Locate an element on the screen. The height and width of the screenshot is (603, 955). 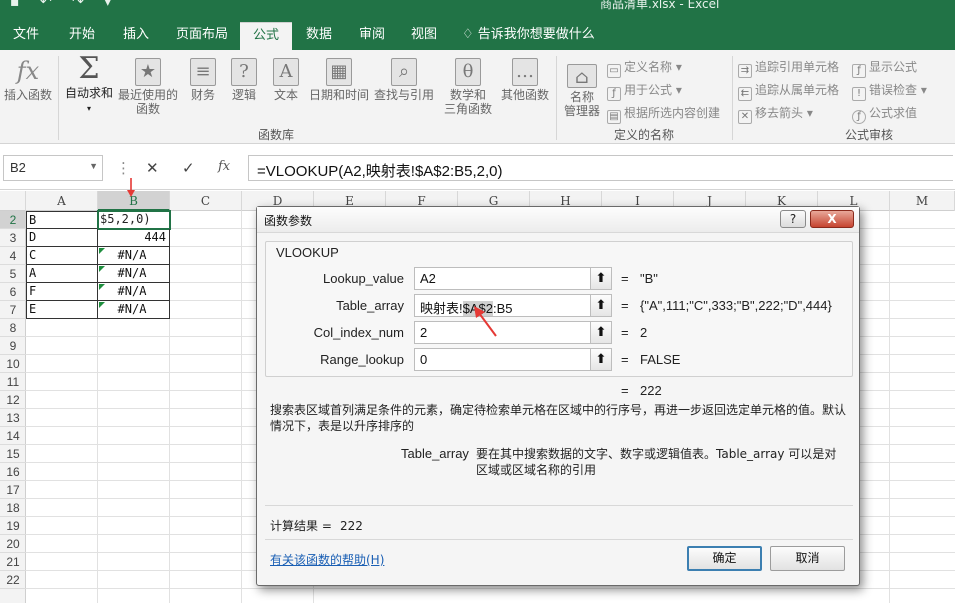
row-header: 10 is located at coordinates (13, 364).